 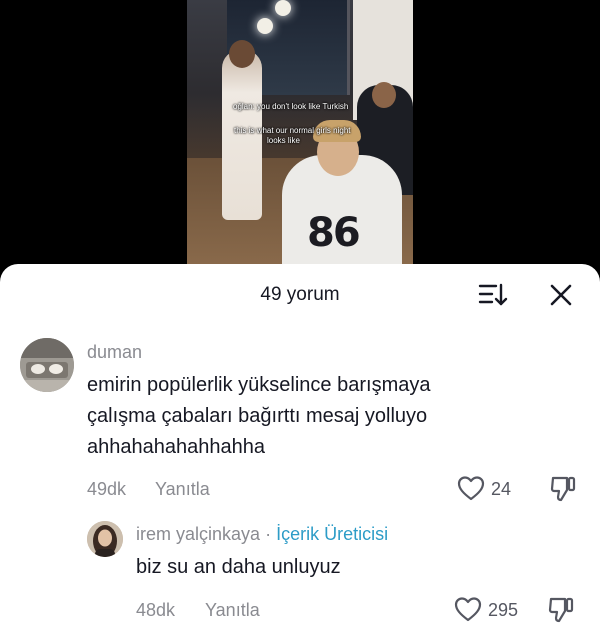 I want to click on comments-count-title: 49 yorum, so click(x=300, y=294).